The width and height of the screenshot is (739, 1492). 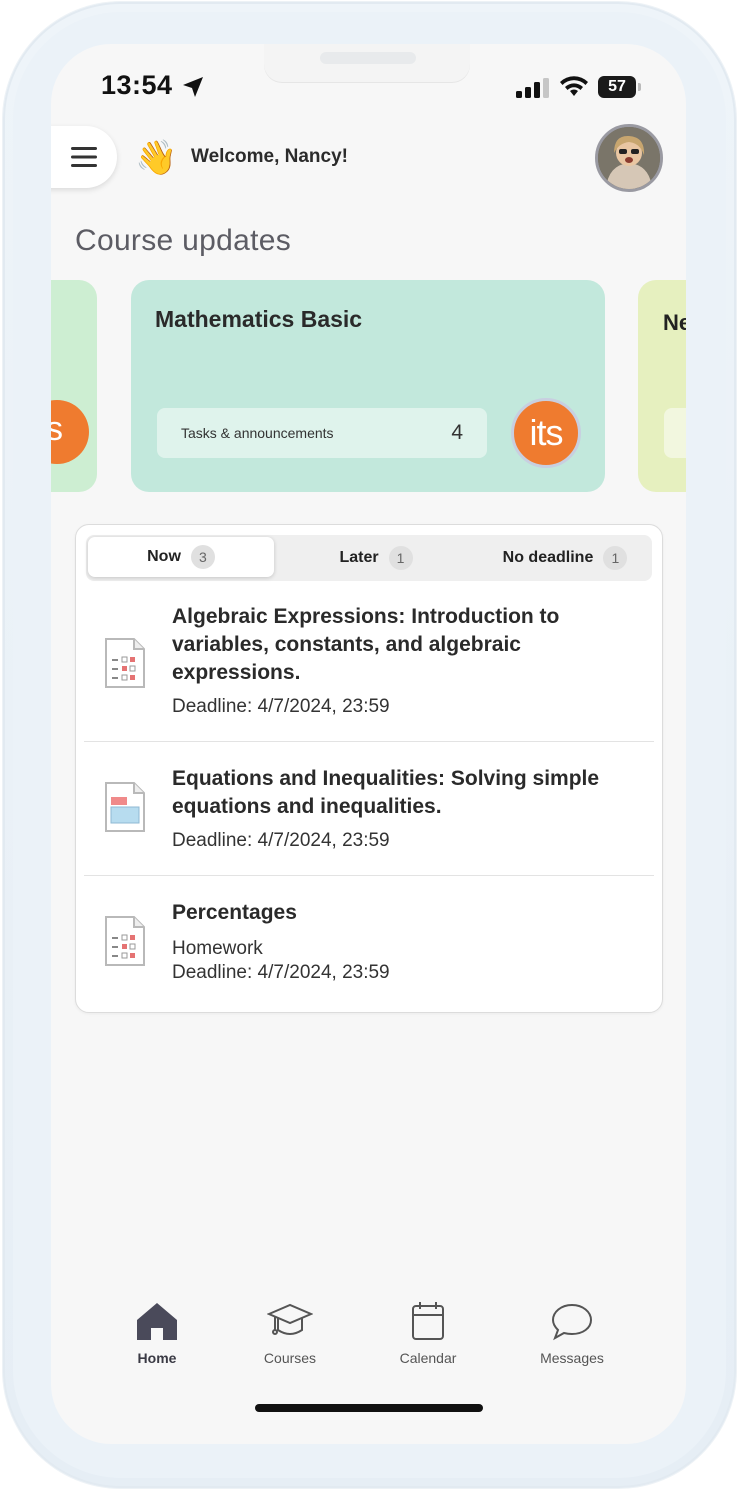 What do you see at coordinates (619, 87) in the screenshot?
I see `battery-indicator: 57` at bounding box center [619, 87].